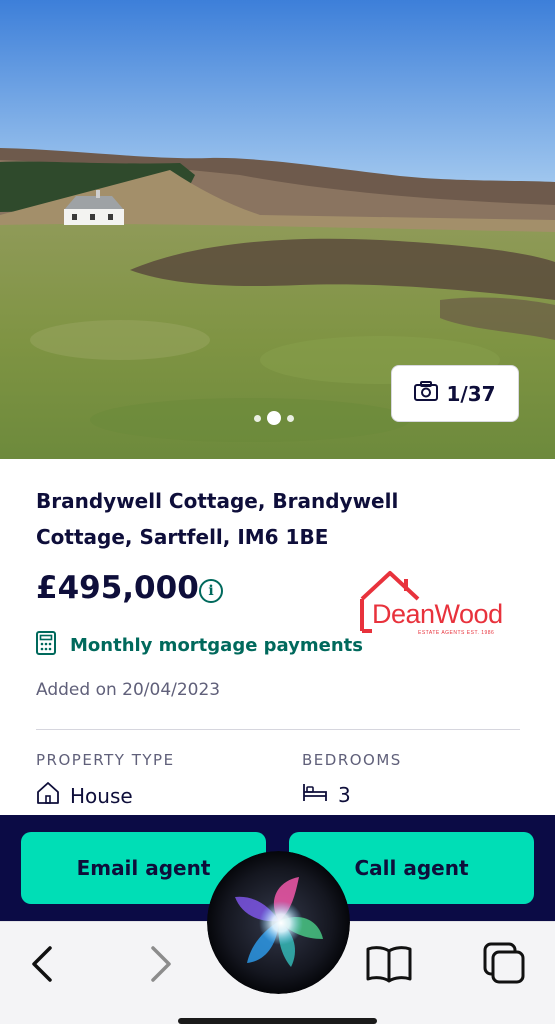 The height and width of the screenshot is (1024, 555). I want to click on house-icon, so click(48, 795).